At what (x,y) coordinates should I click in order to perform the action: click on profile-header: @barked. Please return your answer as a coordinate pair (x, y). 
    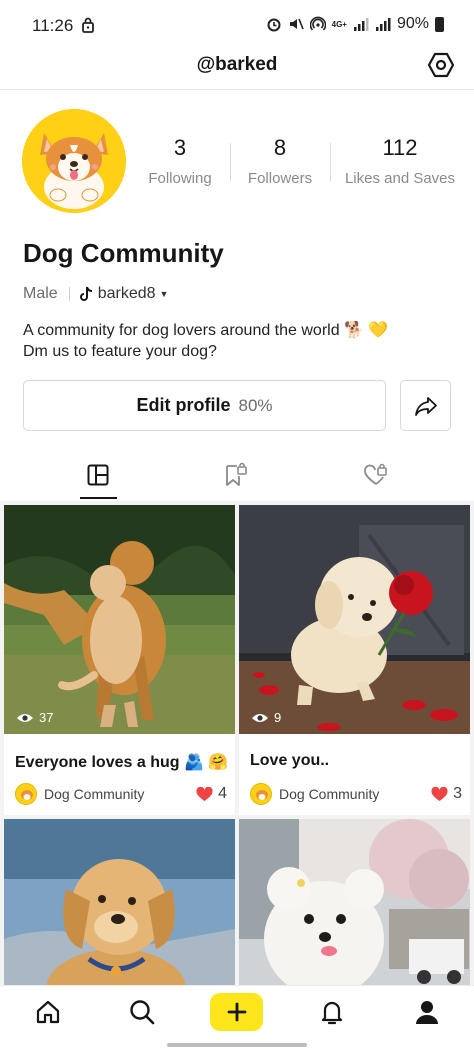
    Looking at the image, I should click on (237, 65).